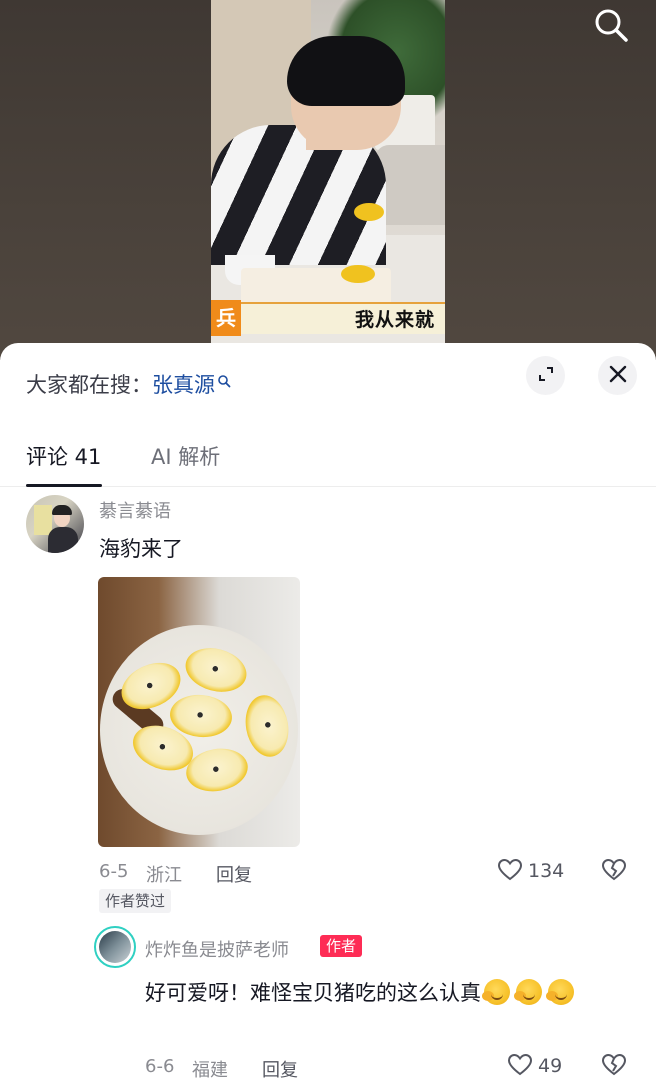 The height and width of the screenshot is (1080, 656). I want to click on reply-text: 好可爱呀！难怪宝贝猪吃的这么认真, so click(313, 993).